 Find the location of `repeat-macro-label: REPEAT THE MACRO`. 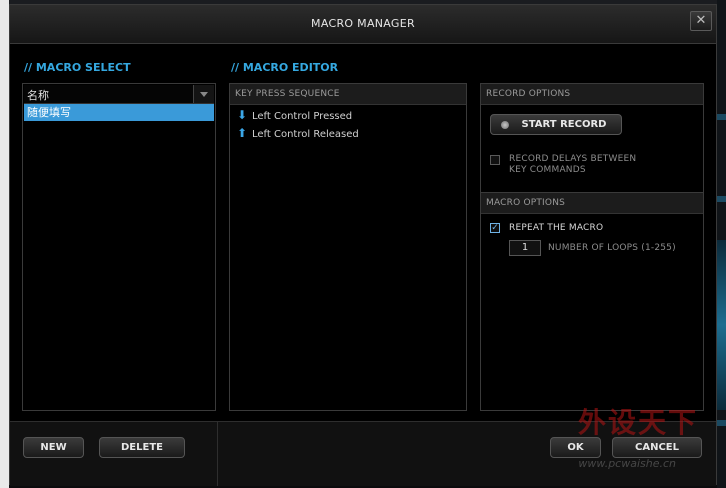

repeat-macro-label: REPEAT THE MACRO is located at coordinates (556, 228).